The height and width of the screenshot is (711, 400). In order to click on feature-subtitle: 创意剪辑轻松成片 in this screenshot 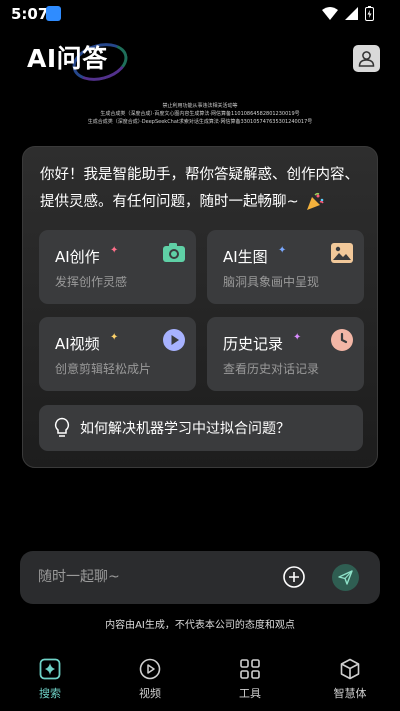, I will do `click(103, 369)`.